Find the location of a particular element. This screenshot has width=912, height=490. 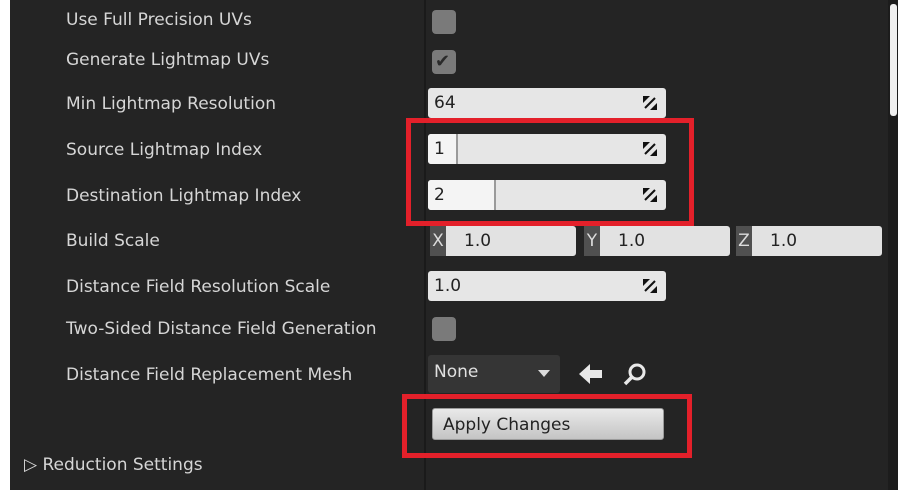

two-sided-distance-field-generation-checkbox is located at coordinates (444, 329).